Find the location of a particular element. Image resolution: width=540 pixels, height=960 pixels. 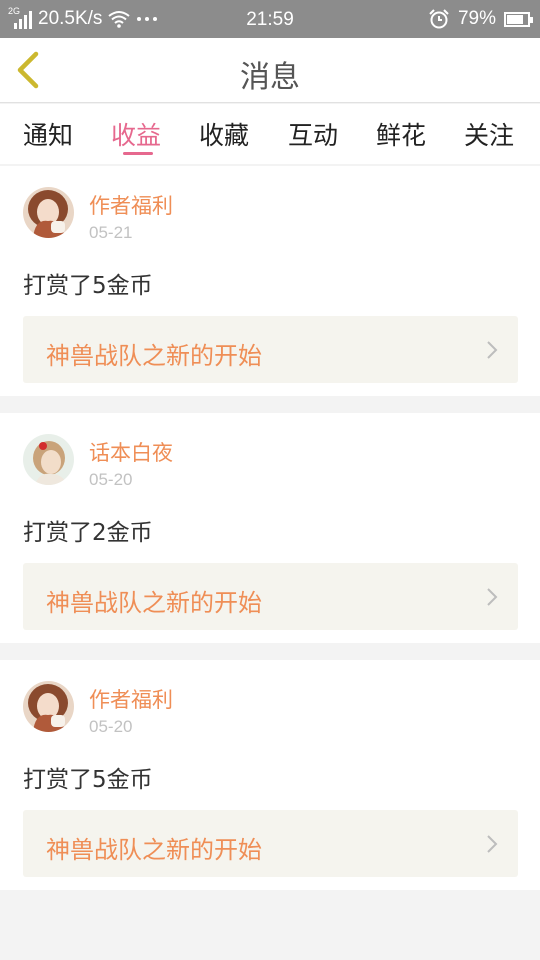

tab-interactions: 互动 is located at coordinates (313, 134).